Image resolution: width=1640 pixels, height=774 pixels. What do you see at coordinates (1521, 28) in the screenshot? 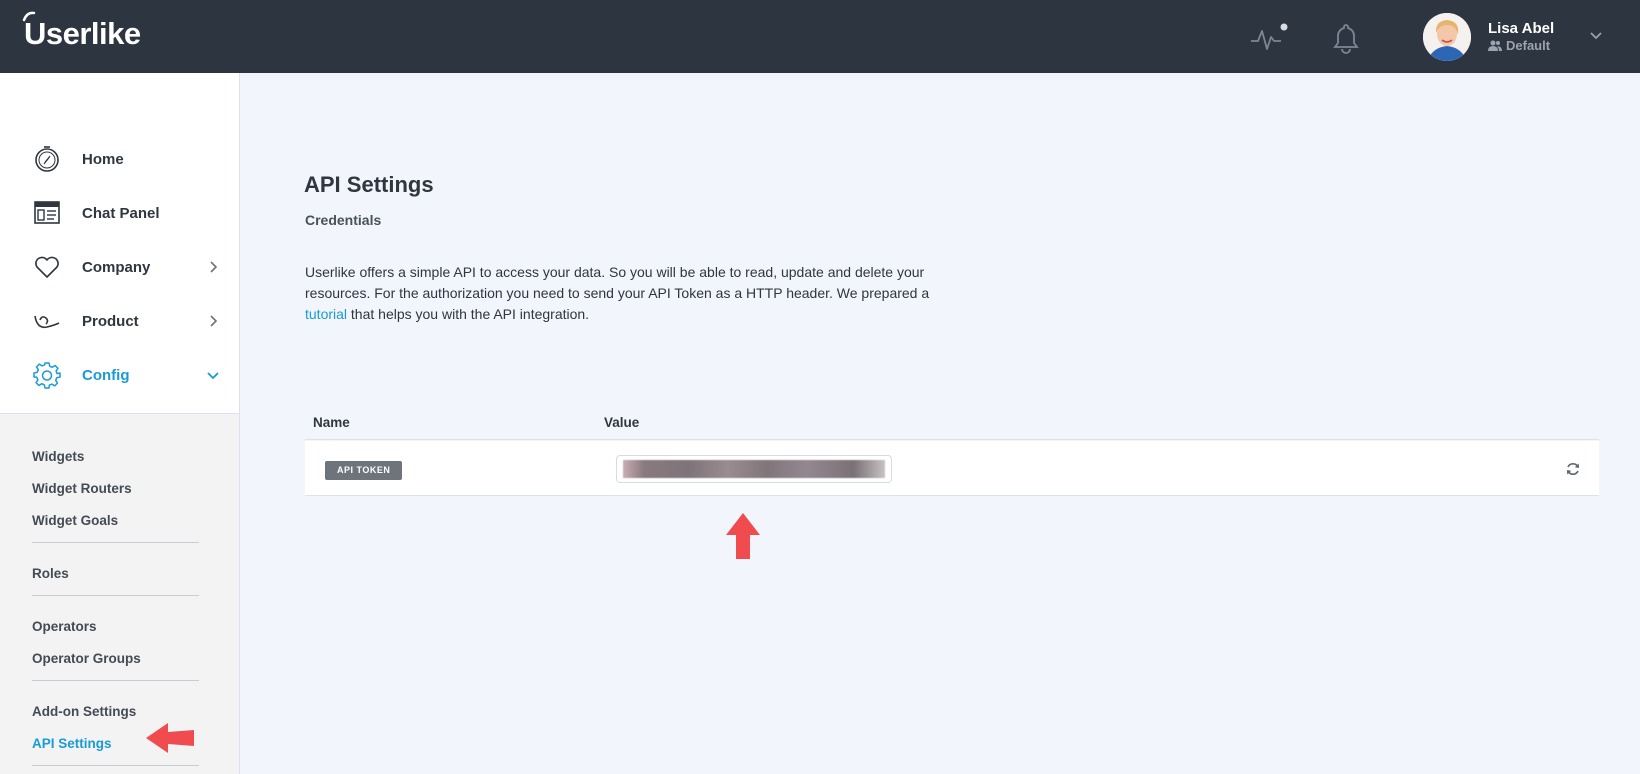
I see `user-name: Lisa Abel` at bounding box center [1521, 28].